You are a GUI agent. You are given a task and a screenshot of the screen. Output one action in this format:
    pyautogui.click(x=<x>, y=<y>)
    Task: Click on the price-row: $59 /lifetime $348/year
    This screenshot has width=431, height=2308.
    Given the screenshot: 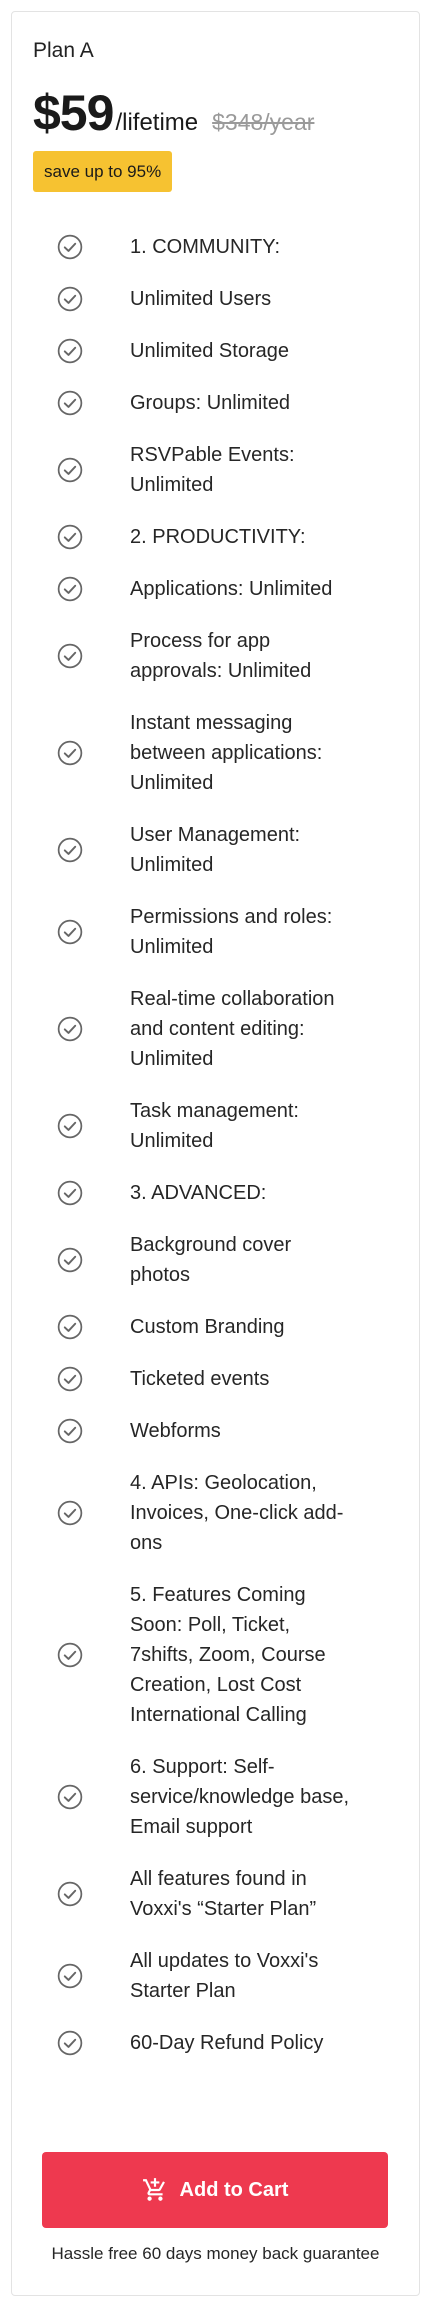 What is the action you would take?
    pyautogui.click(x=173, y=113)
    